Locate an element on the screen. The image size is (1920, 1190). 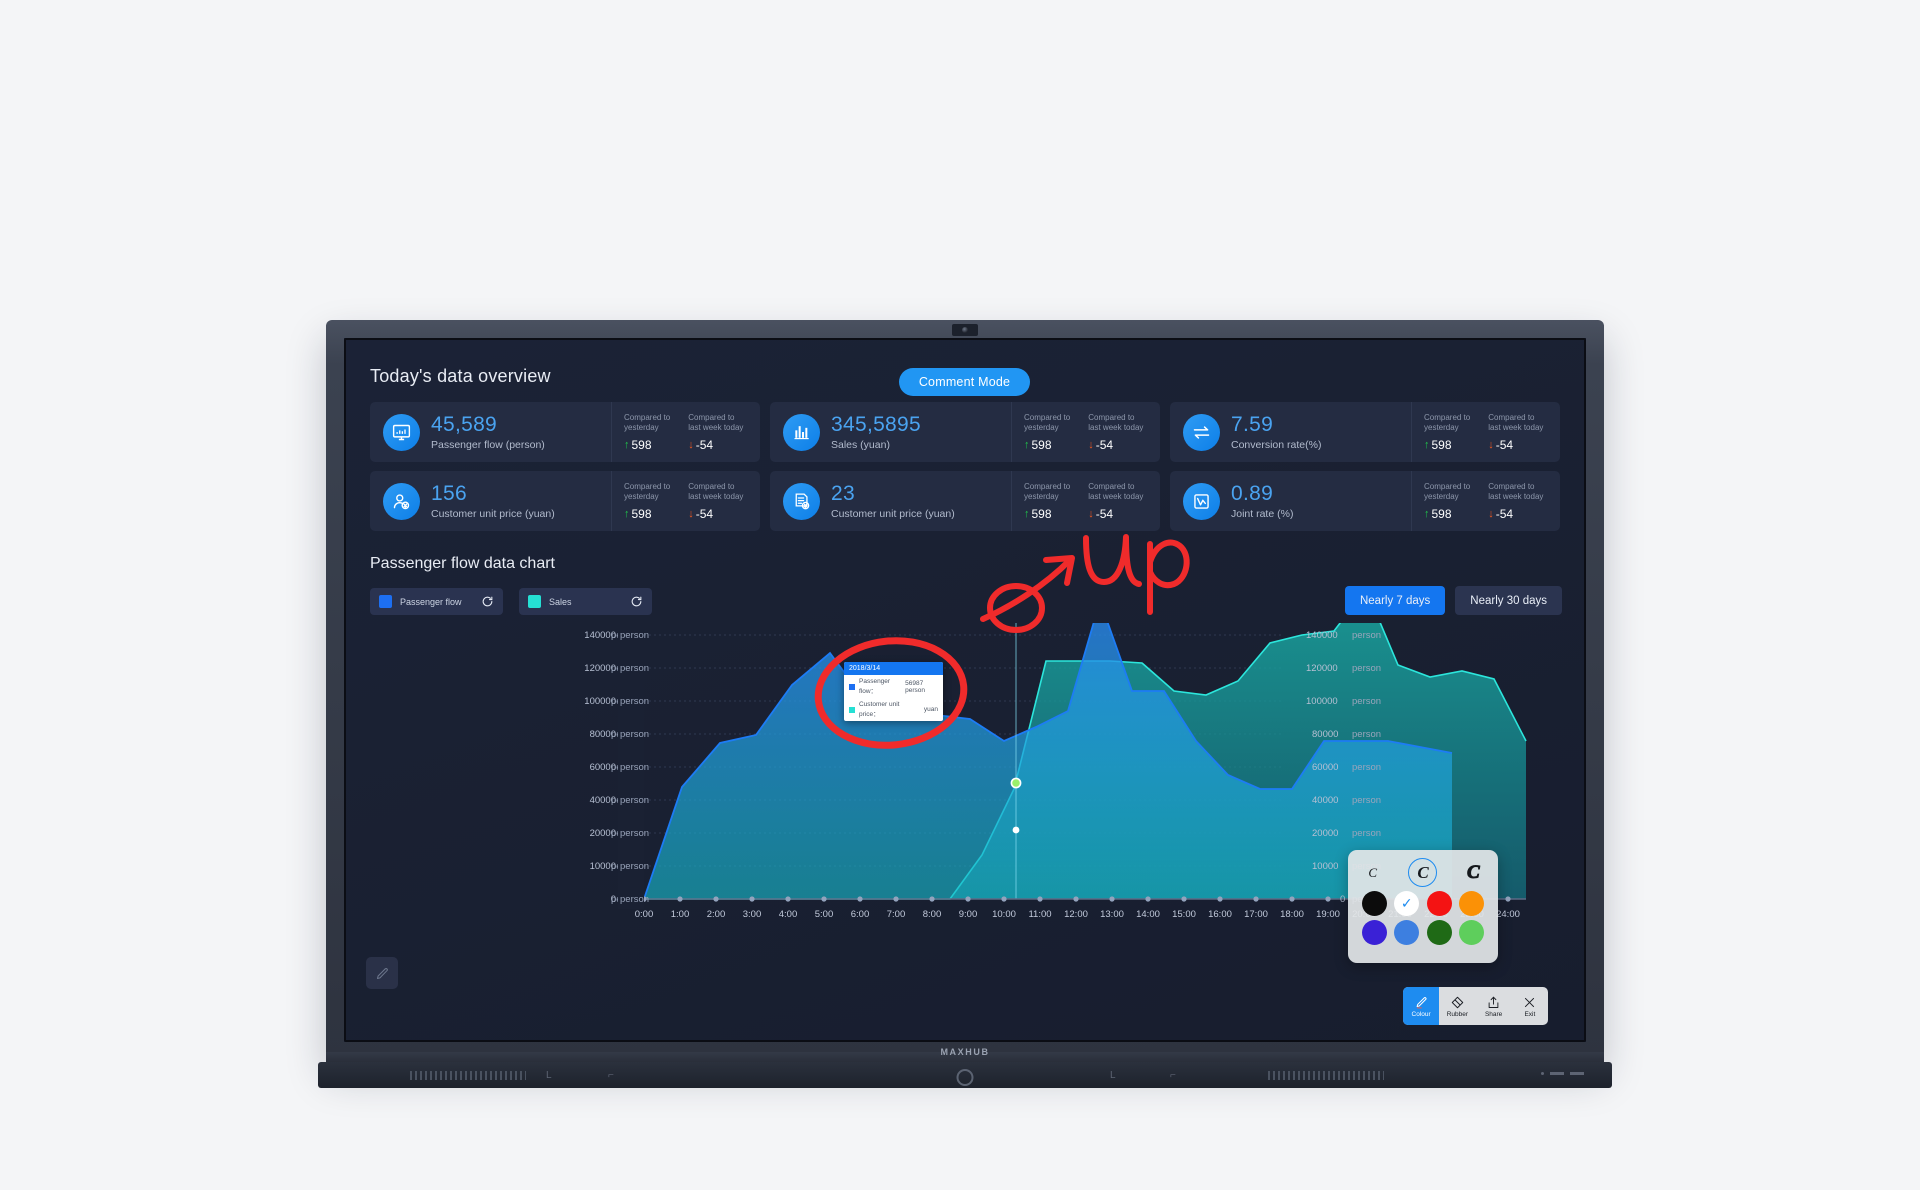
comparison-number: -54 is located at coordinates (1104, 513).